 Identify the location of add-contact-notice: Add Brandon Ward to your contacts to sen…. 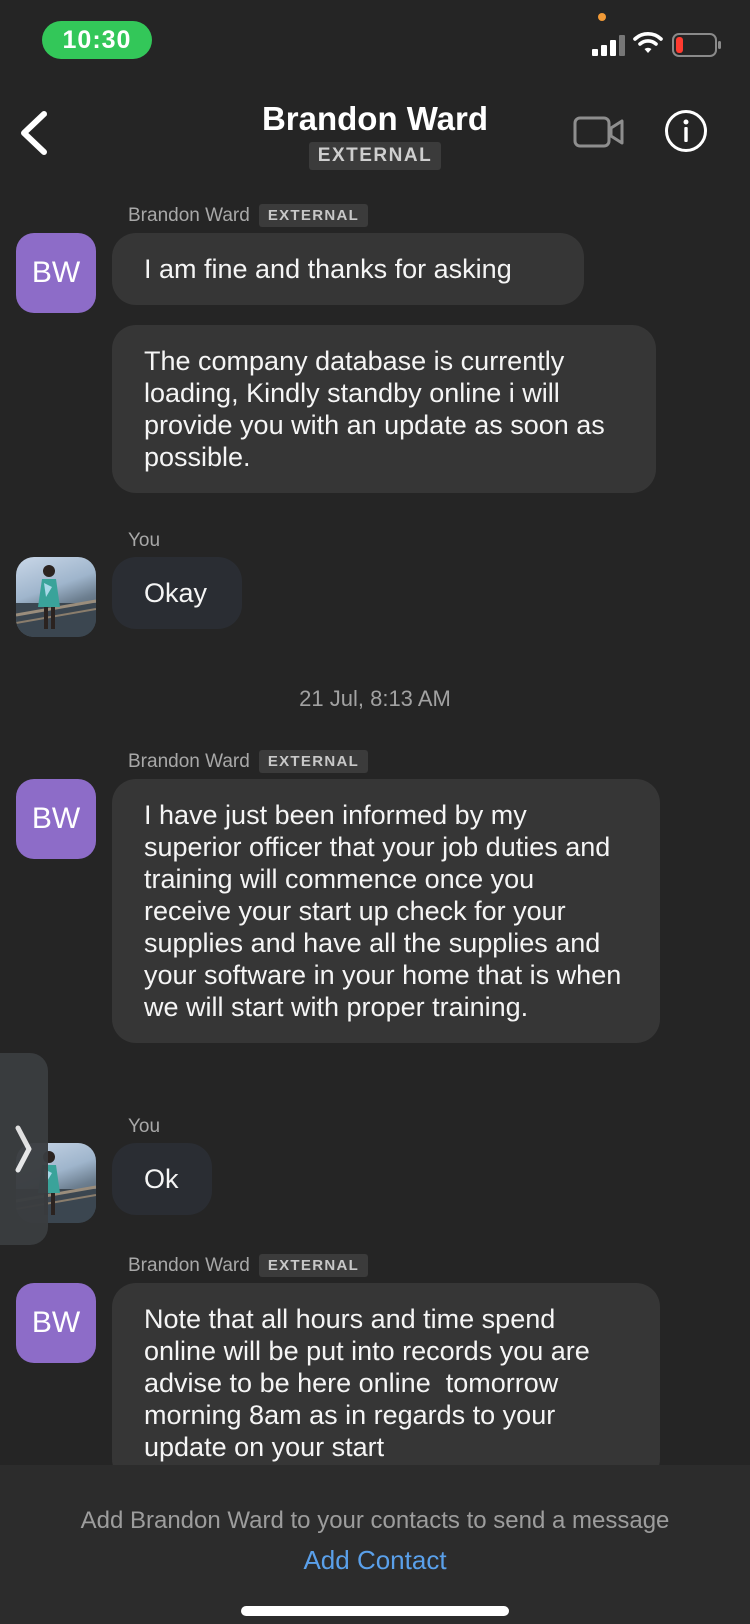
(375, 1520).